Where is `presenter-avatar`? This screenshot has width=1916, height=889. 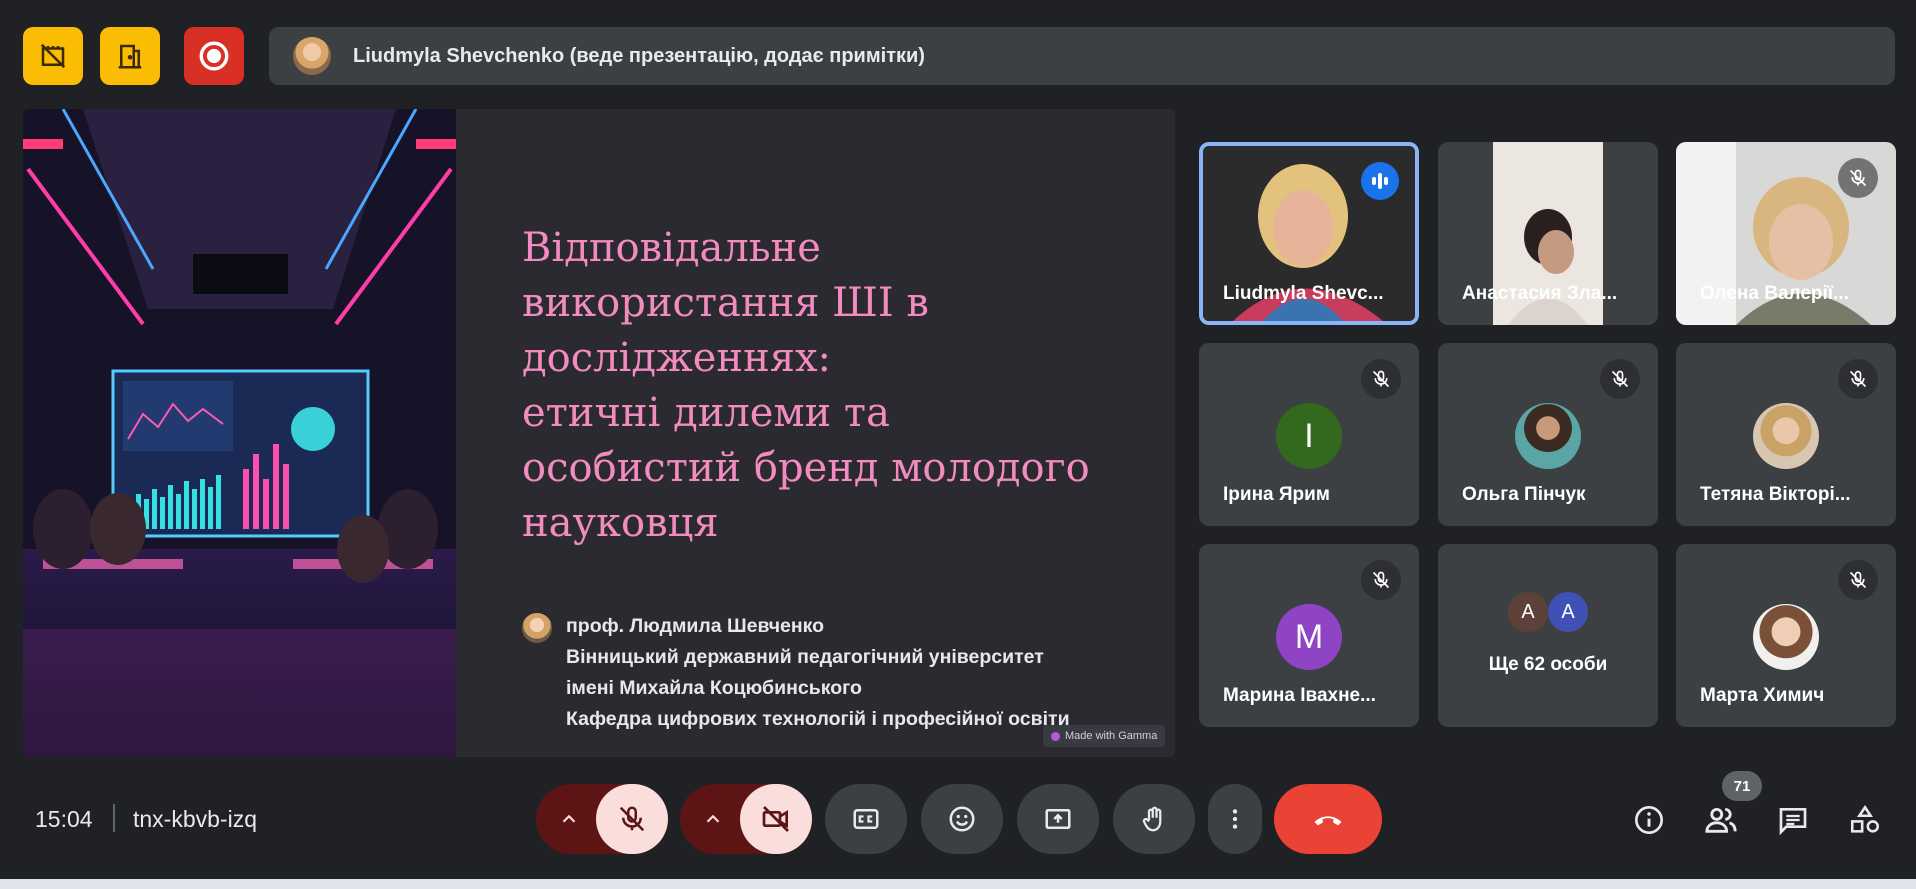
presenter-avatar is located at coordinates (312, 56).